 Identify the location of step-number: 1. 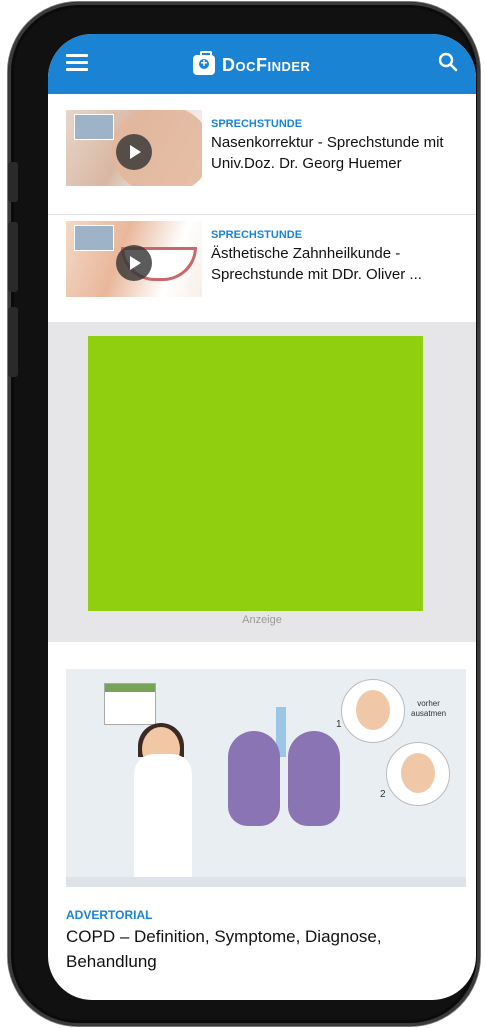
(339, 724).